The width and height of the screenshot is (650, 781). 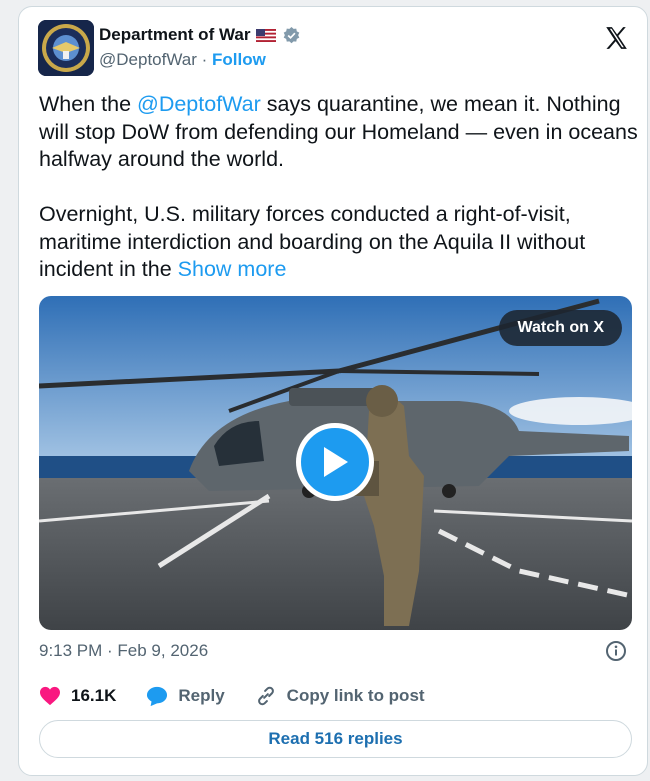 What do you see at coordinates (616, 651) in the screenshot?
I see `info-icon` at bounding box center [616, 651].